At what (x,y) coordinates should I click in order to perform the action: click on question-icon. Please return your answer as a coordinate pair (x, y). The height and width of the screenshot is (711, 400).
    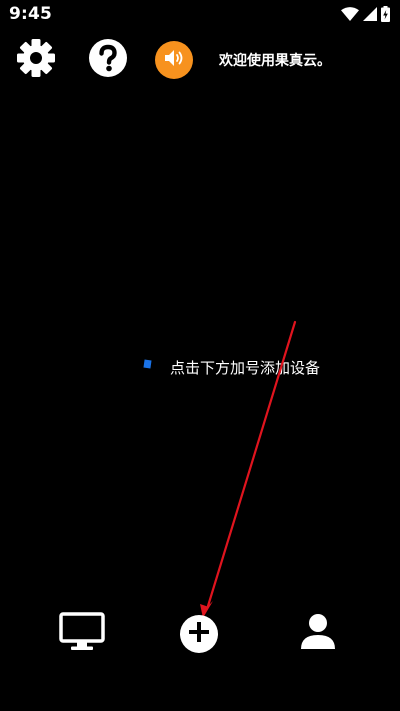
    Looking at the image, I should click on (108, 60).